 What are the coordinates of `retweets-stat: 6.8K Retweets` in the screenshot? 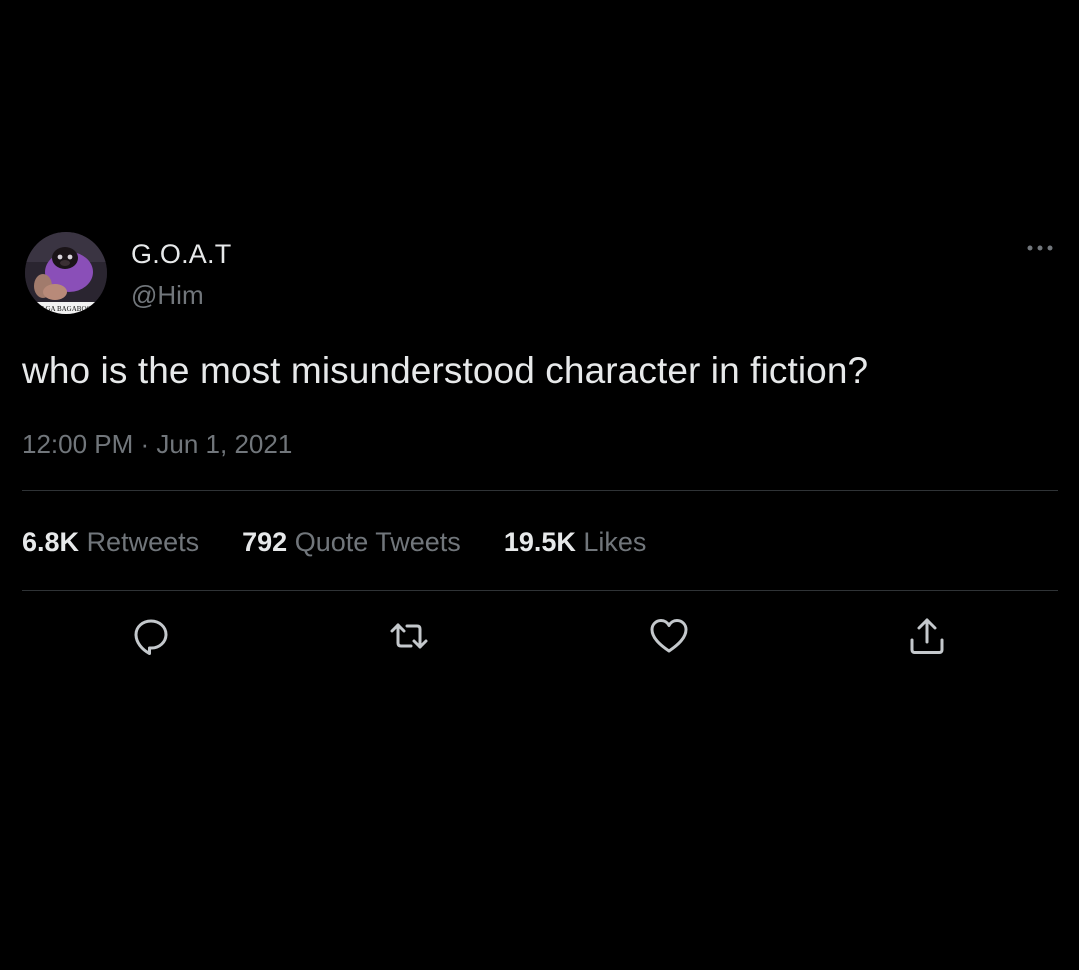 It's located at (110, 542).